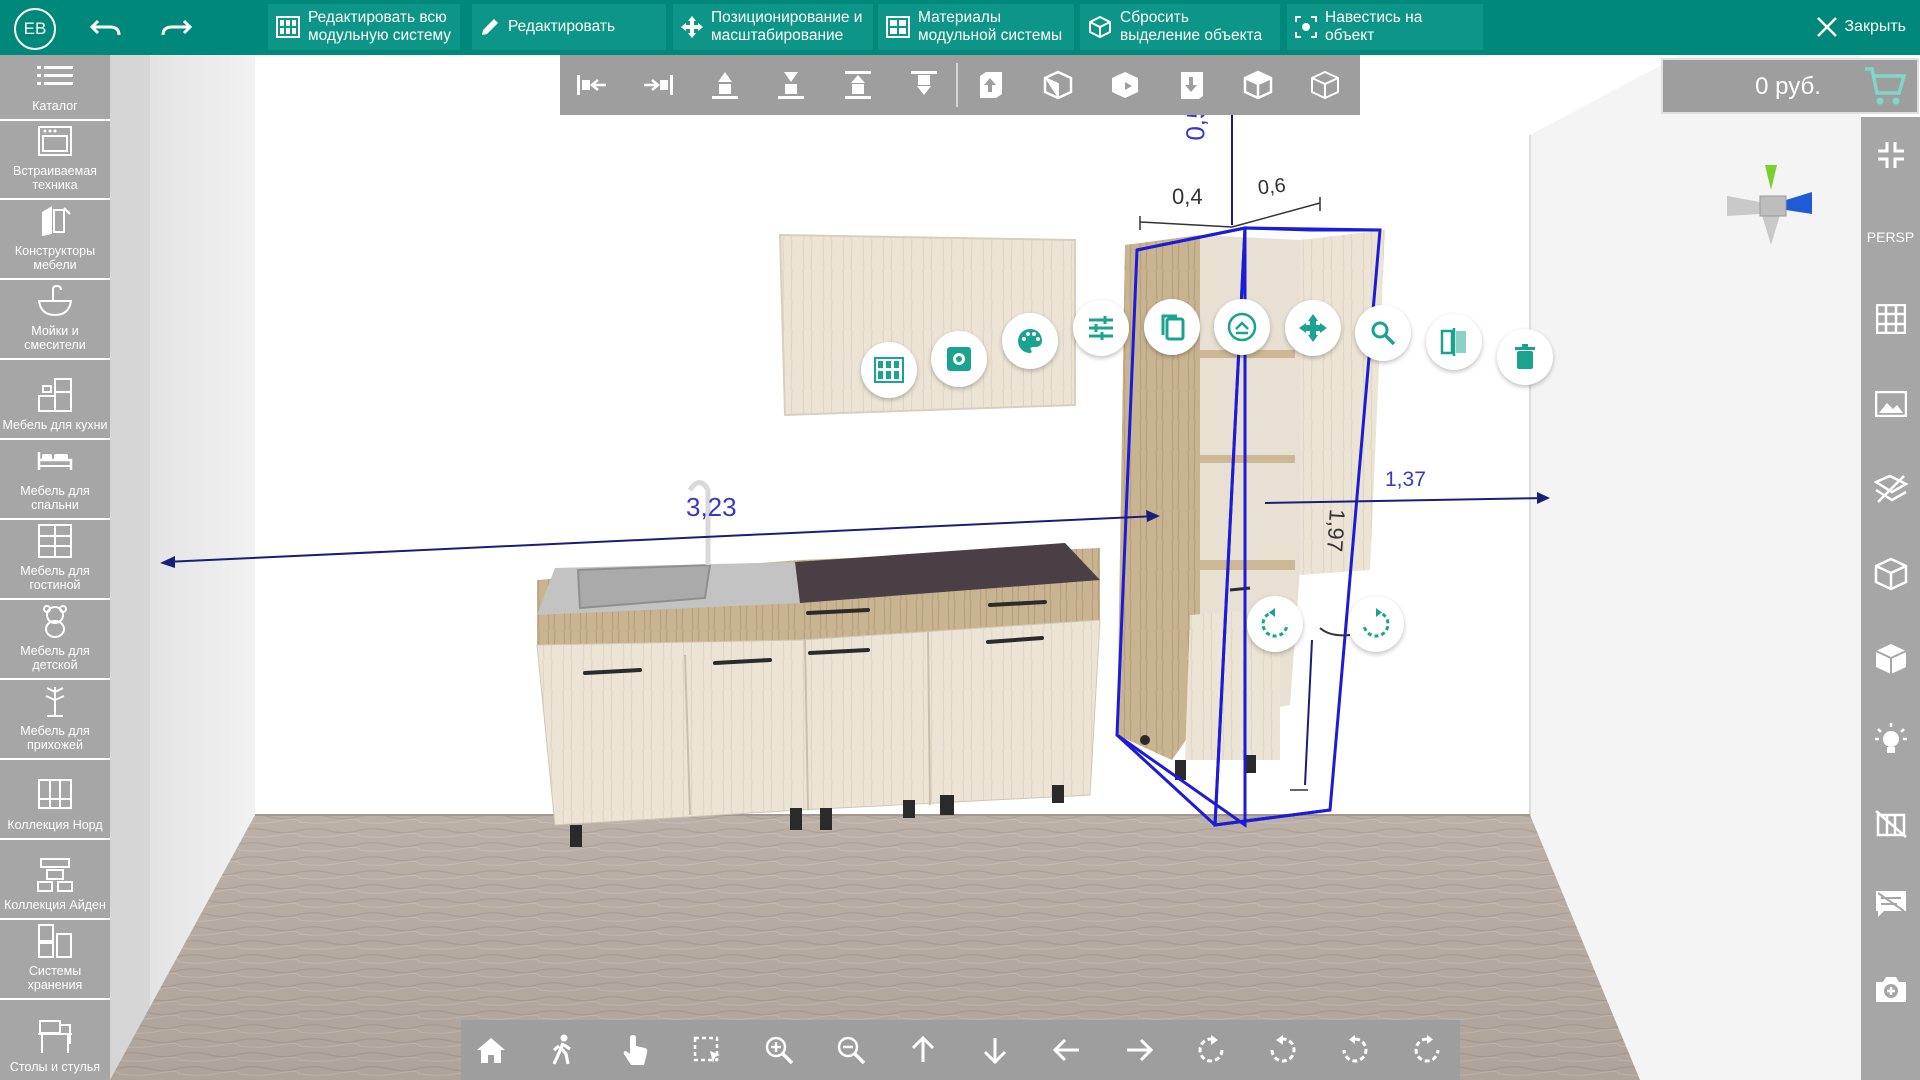  I want to click on copy-fab, so click(1172, 327).